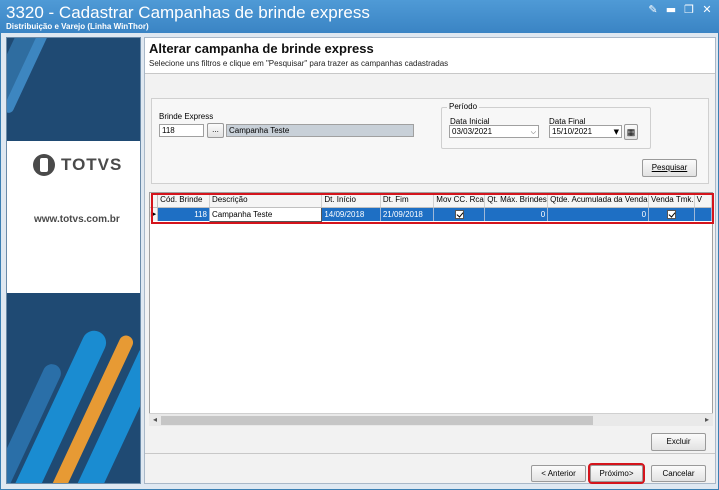 The image size is (719, 490). Describe the element at coordinates (320, 130) in the screenshot. I see `brinde-description-field: Campanha Teste` at that location.